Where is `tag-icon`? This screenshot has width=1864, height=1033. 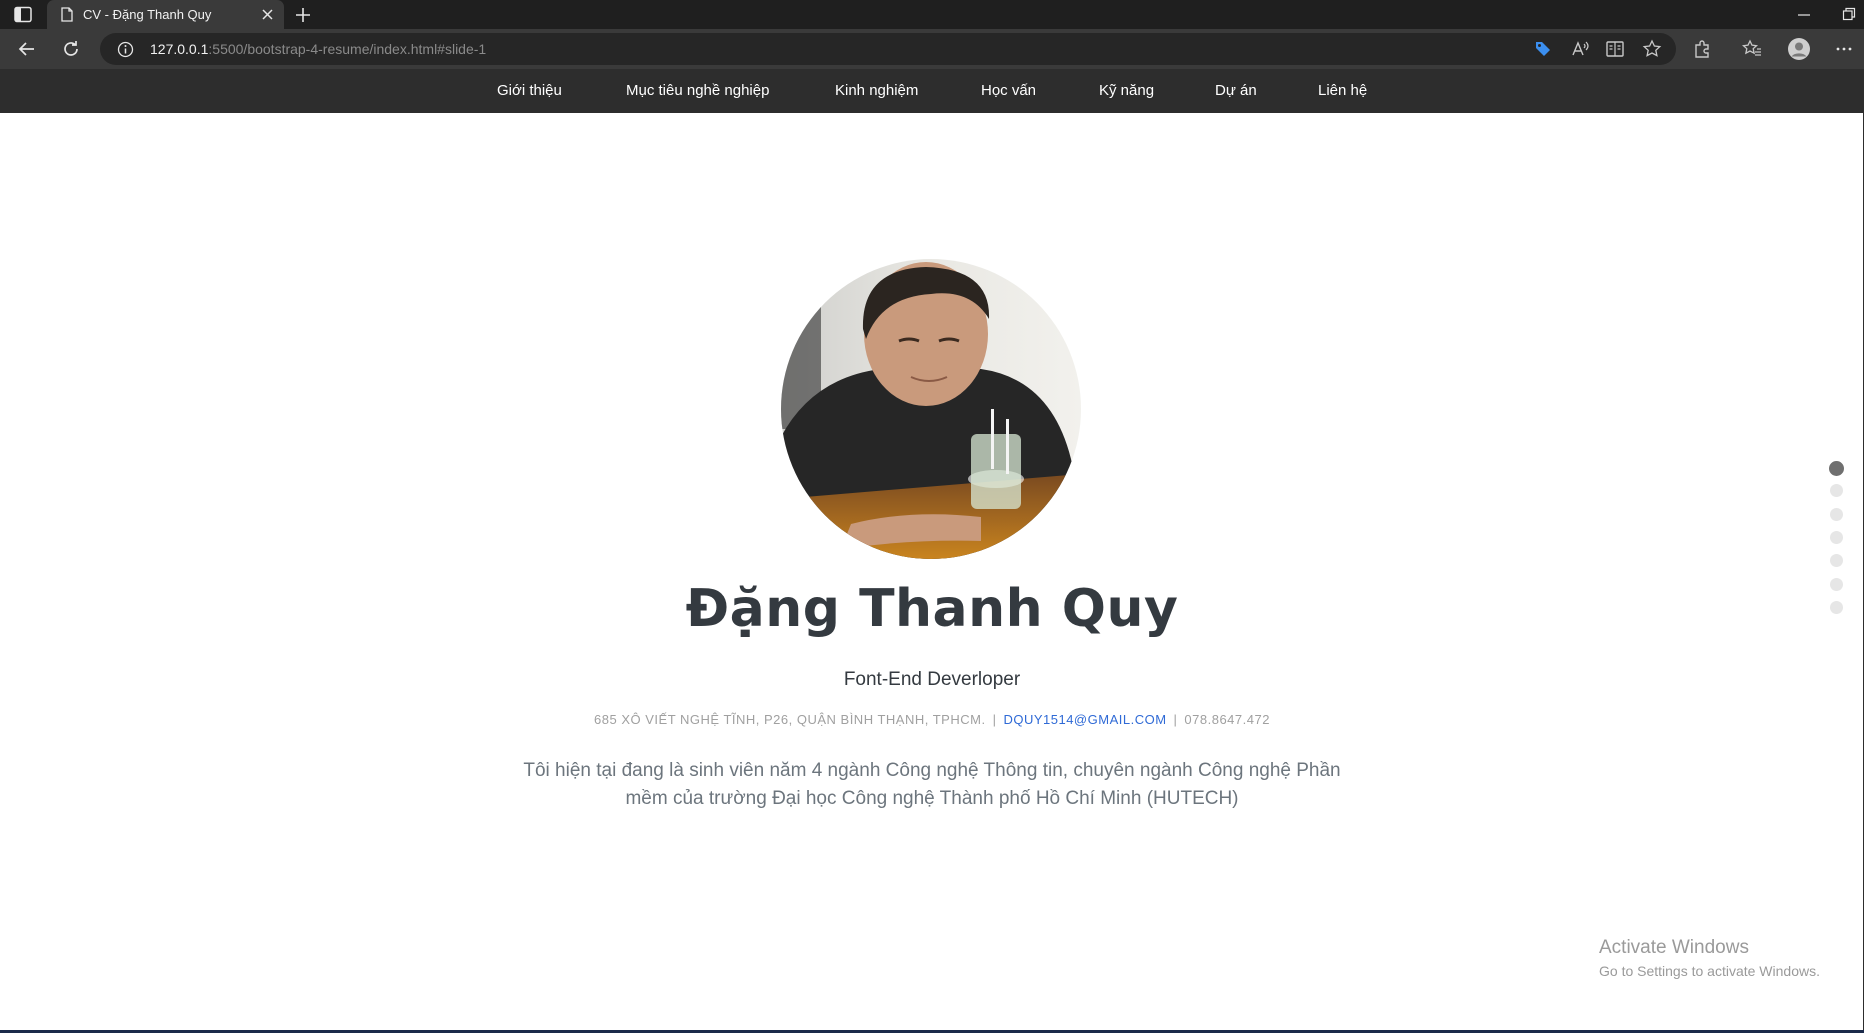 tag-icon is located at coordinates (1543, 49).